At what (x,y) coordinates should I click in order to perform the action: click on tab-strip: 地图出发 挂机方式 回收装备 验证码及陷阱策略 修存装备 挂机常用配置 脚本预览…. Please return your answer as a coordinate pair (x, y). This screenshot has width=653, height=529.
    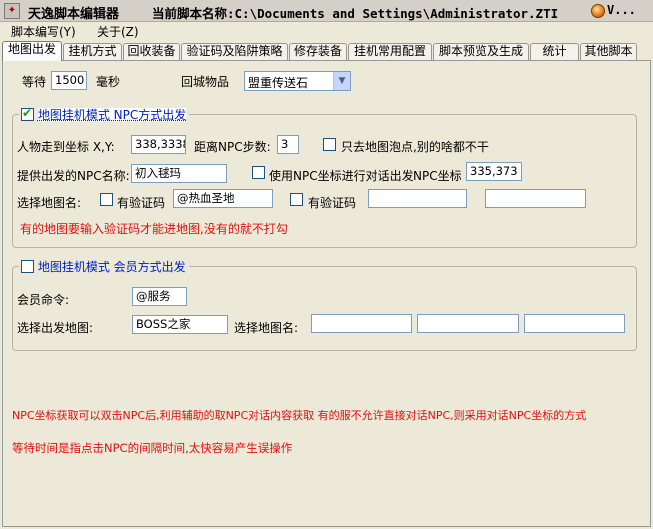
    Looking at the image, I should click on (326, 51).